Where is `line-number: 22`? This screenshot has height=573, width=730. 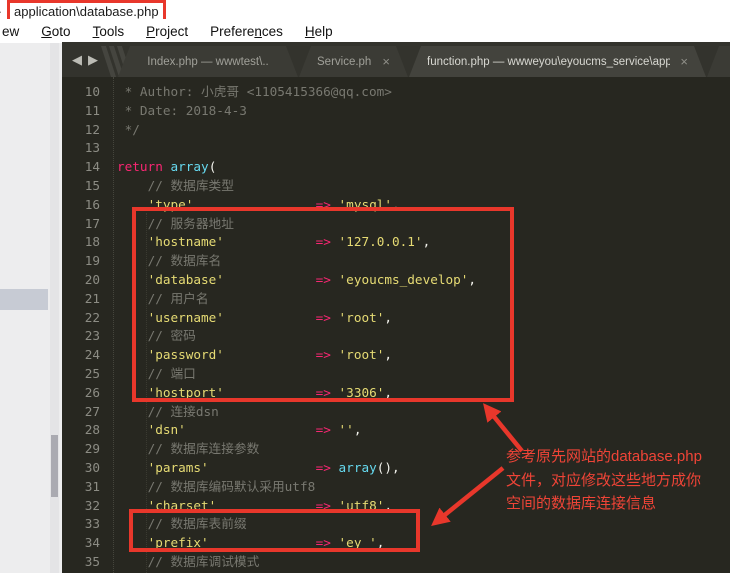 line-number: 22 is located at coordinates (92, 317).